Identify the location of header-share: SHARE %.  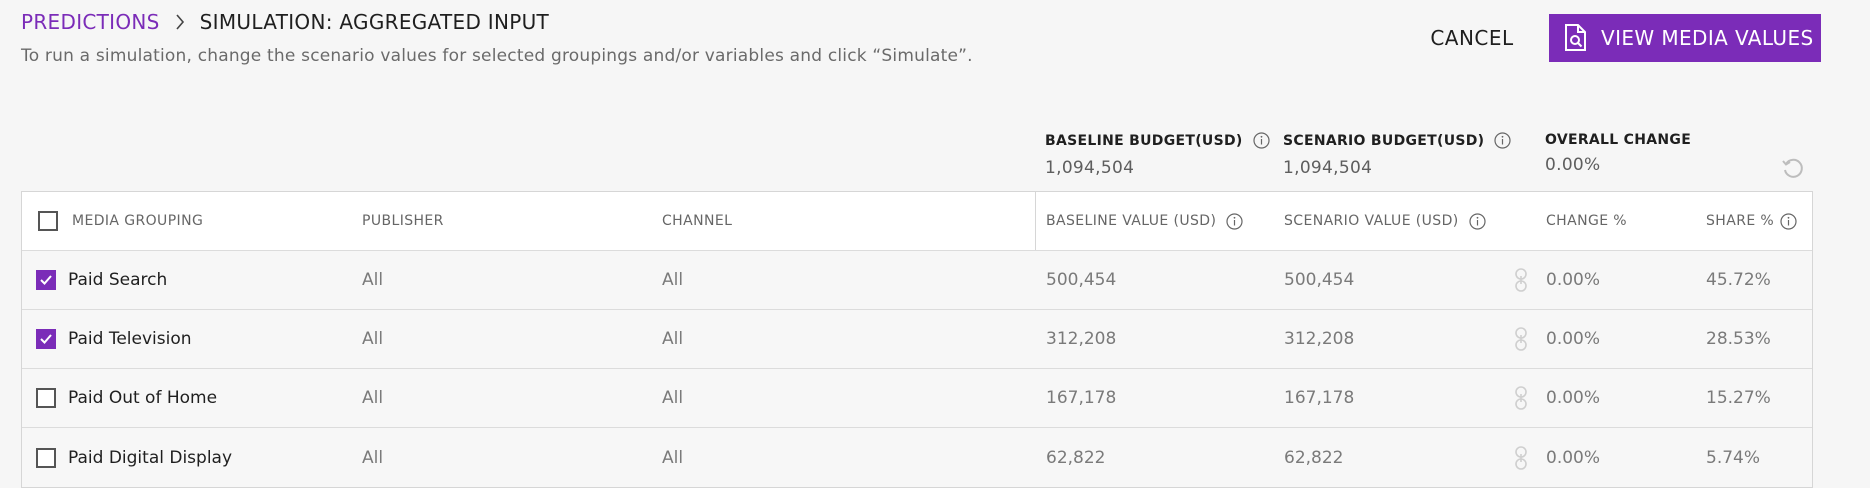
(1740, 221).